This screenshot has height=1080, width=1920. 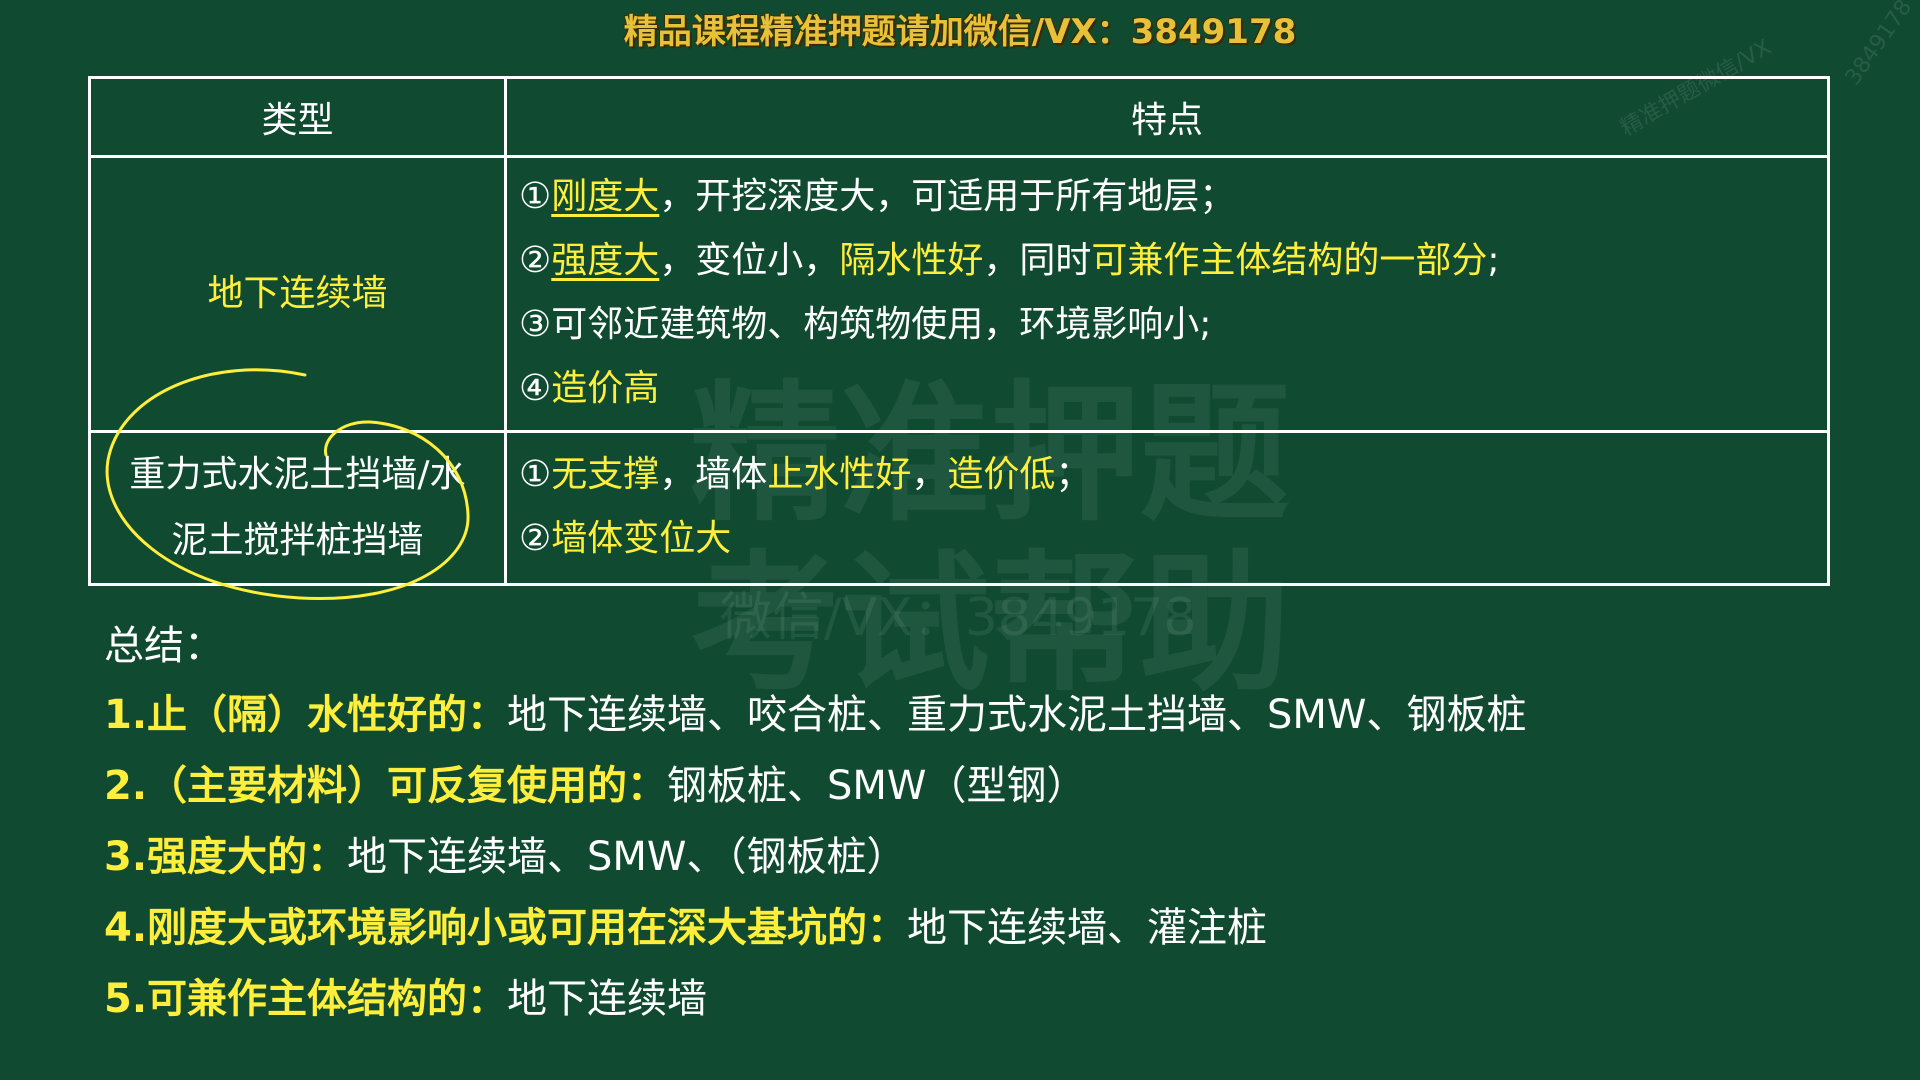 What do you see at coordinates (386, 786) in the screenshot?
I see `summary-item-label: 2.（主要材料）可反复使用的：` at bounding box center [386, 786].